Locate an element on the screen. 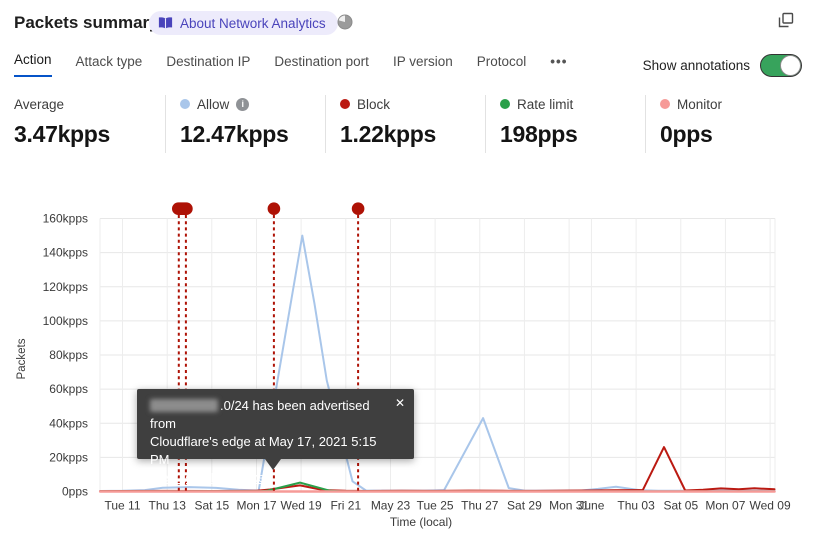 The height and width of the screenshot is (545, 816). y-tick-label: 20kpps is located at coordinates (68, 457).